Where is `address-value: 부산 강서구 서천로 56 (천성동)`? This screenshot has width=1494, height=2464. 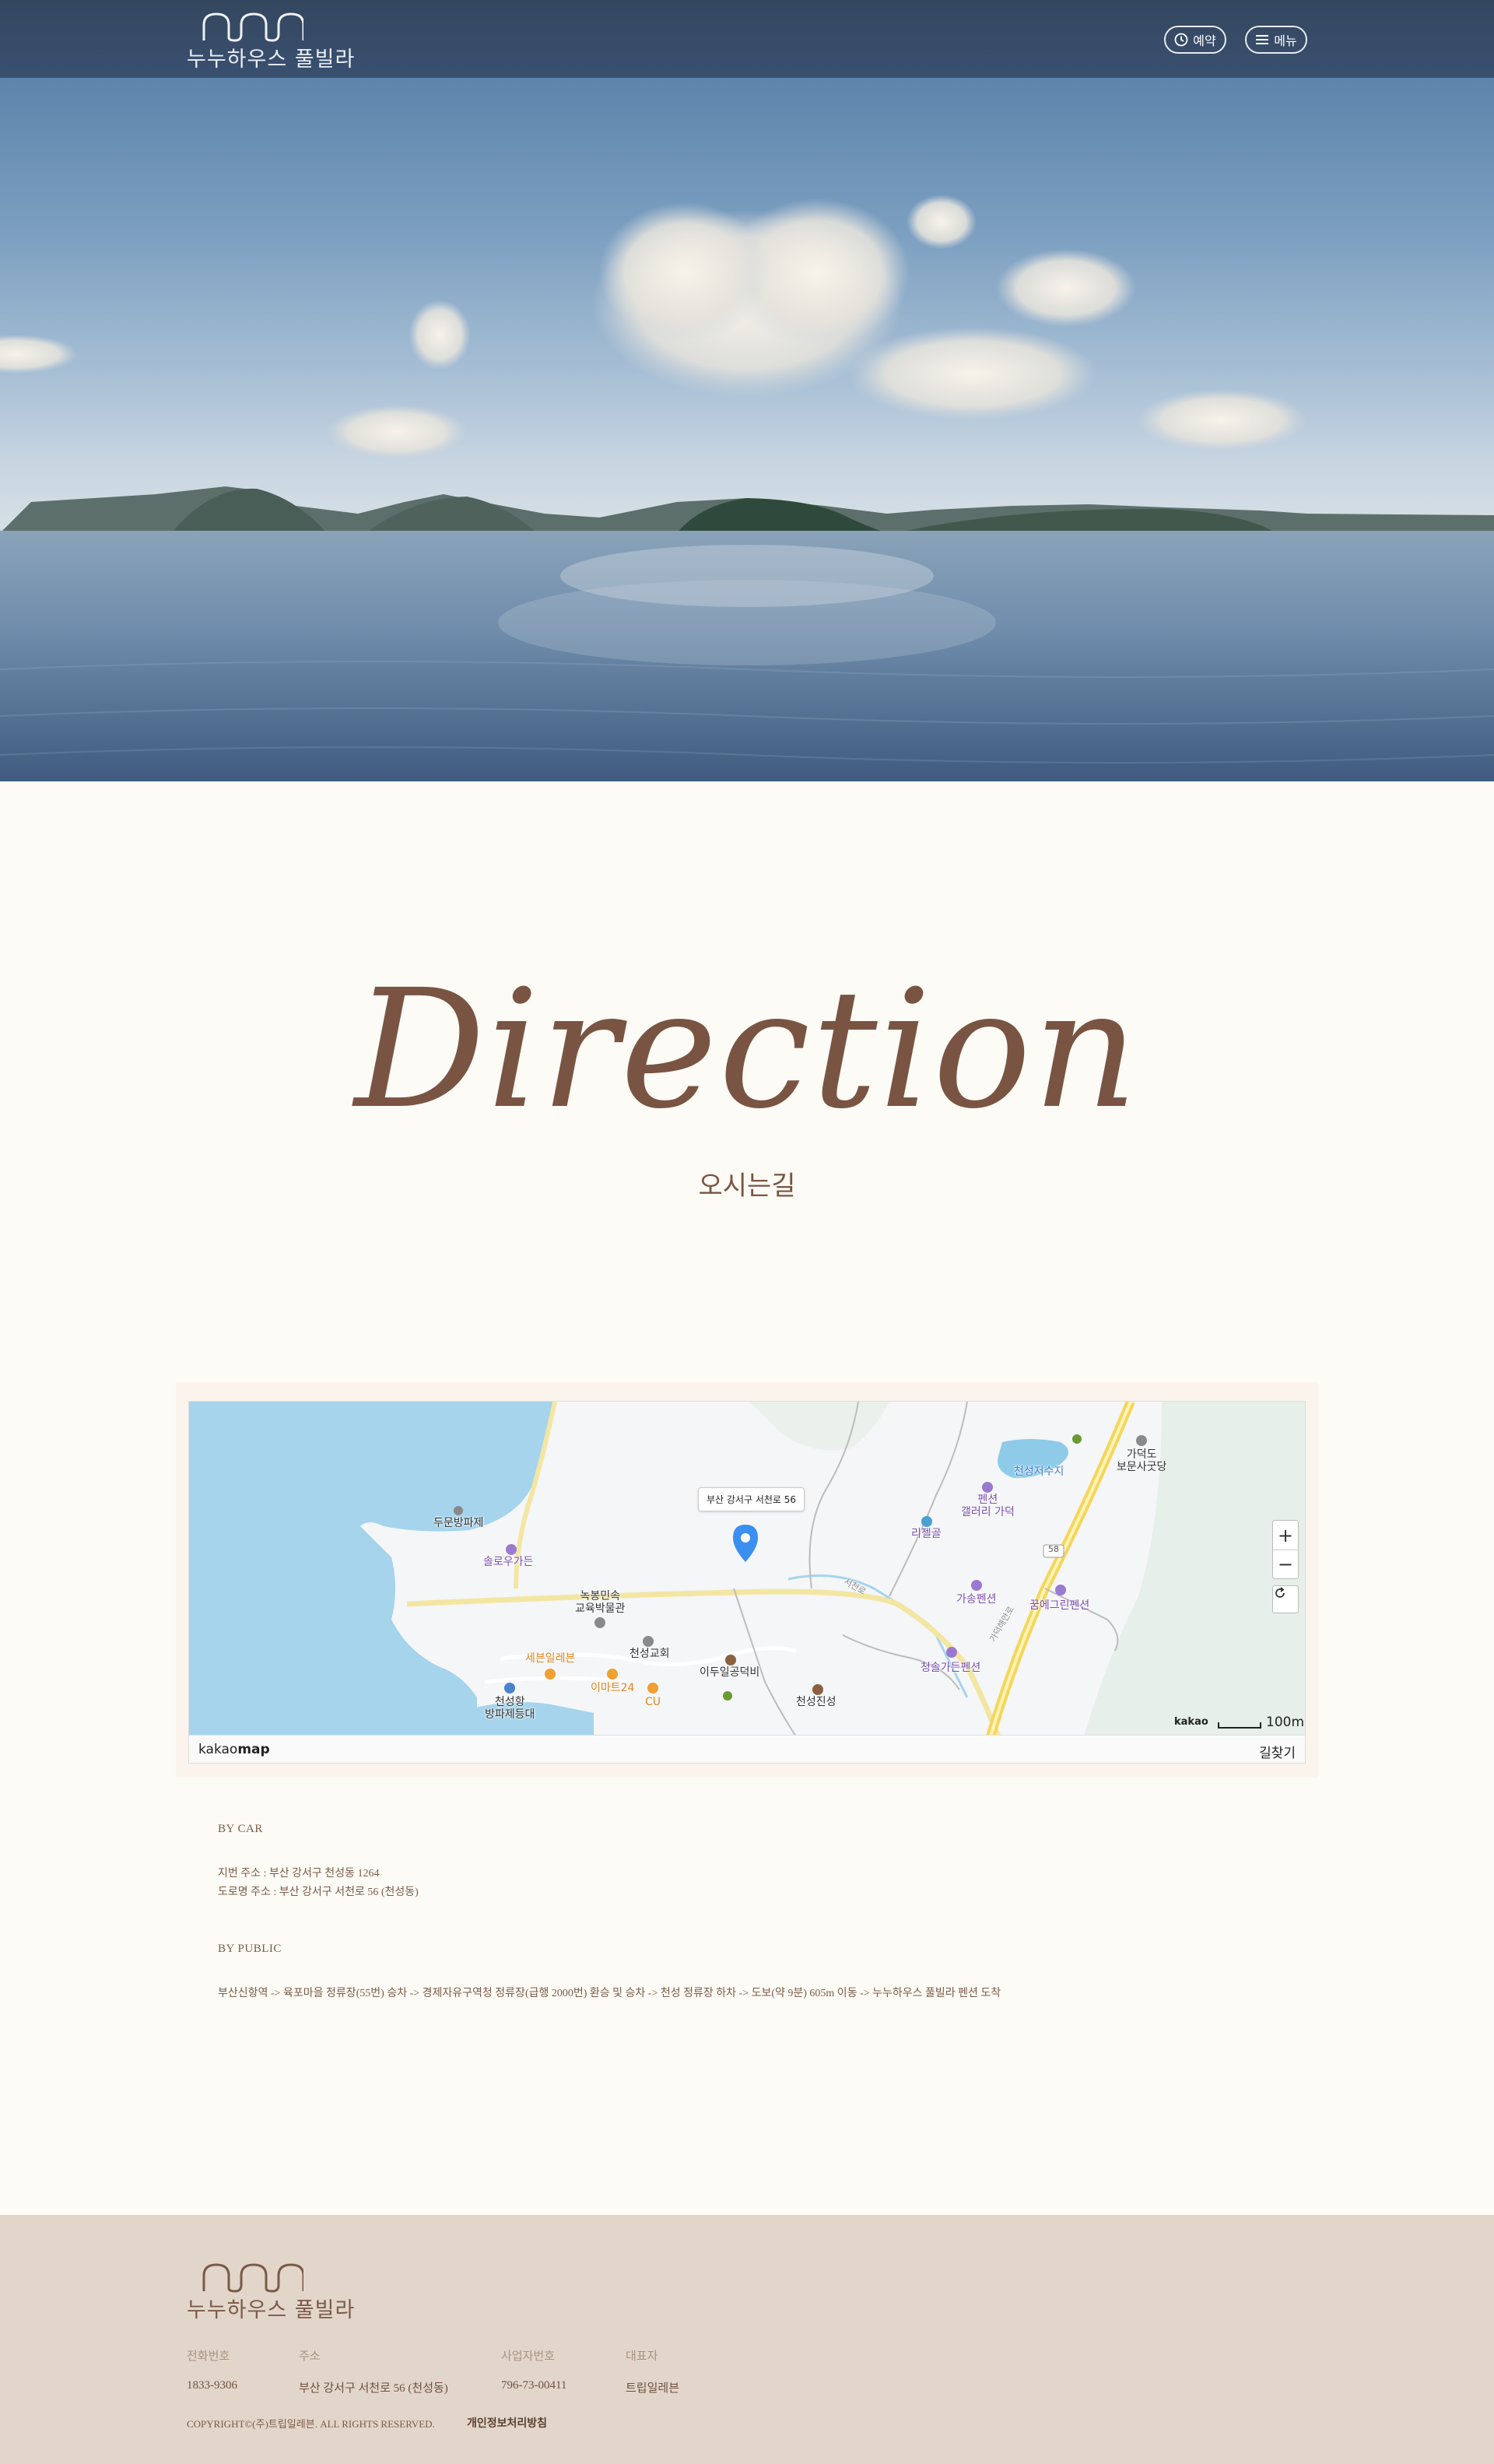 address-value: 부산 강서구 서천로 56 (천성동) is located at coordinates (373, 2388).